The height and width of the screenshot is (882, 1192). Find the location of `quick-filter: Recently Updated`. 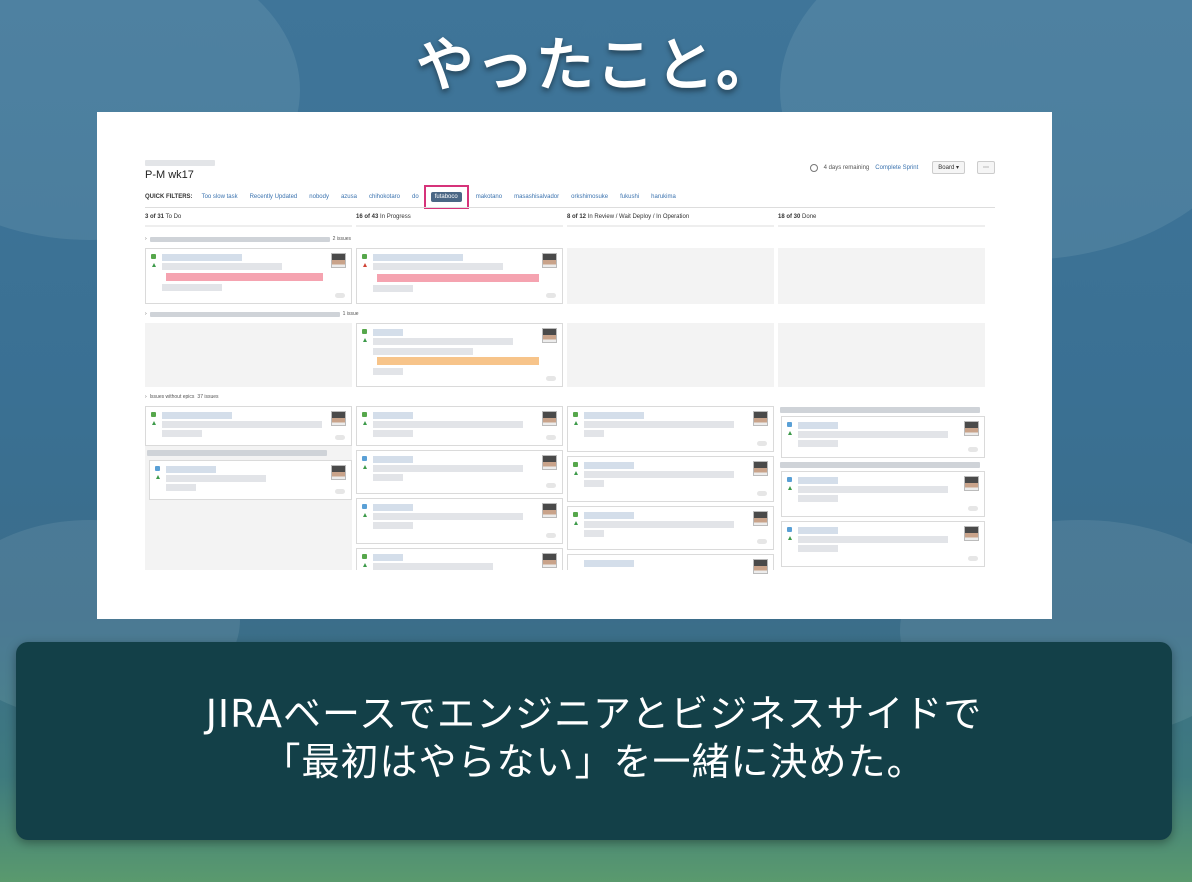

quick-filter: Recently Updated is located at coordinates (274, 197).